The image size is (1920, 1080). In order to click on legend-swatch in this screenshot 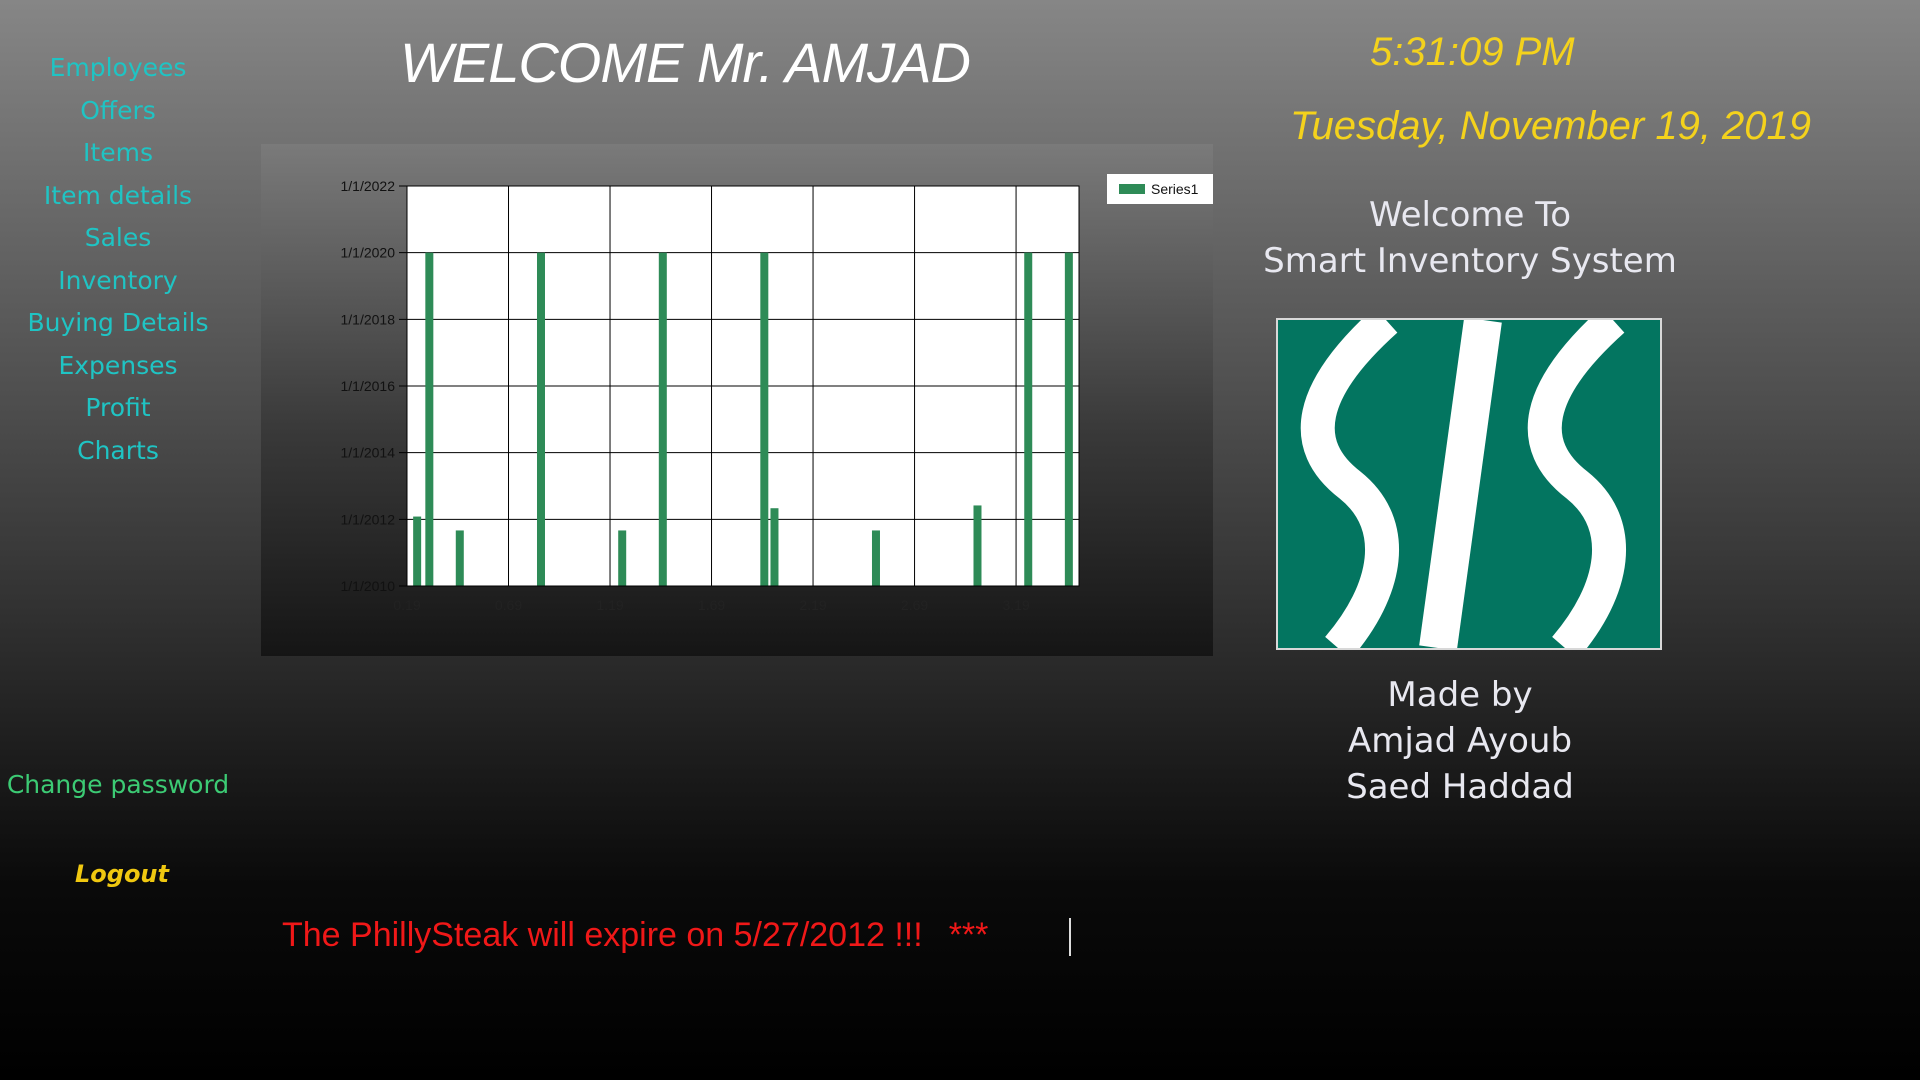, I will do `click(1132, 189)`.